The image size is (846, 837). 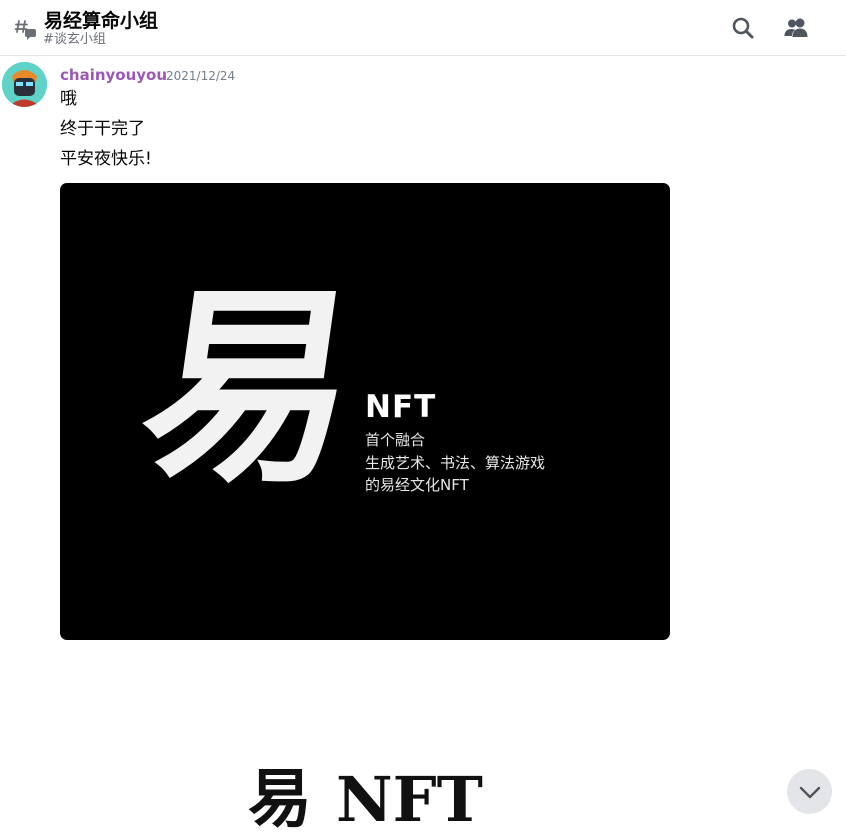 I want to click on scroll-to-bottom-button, so click(x=809, y=791).